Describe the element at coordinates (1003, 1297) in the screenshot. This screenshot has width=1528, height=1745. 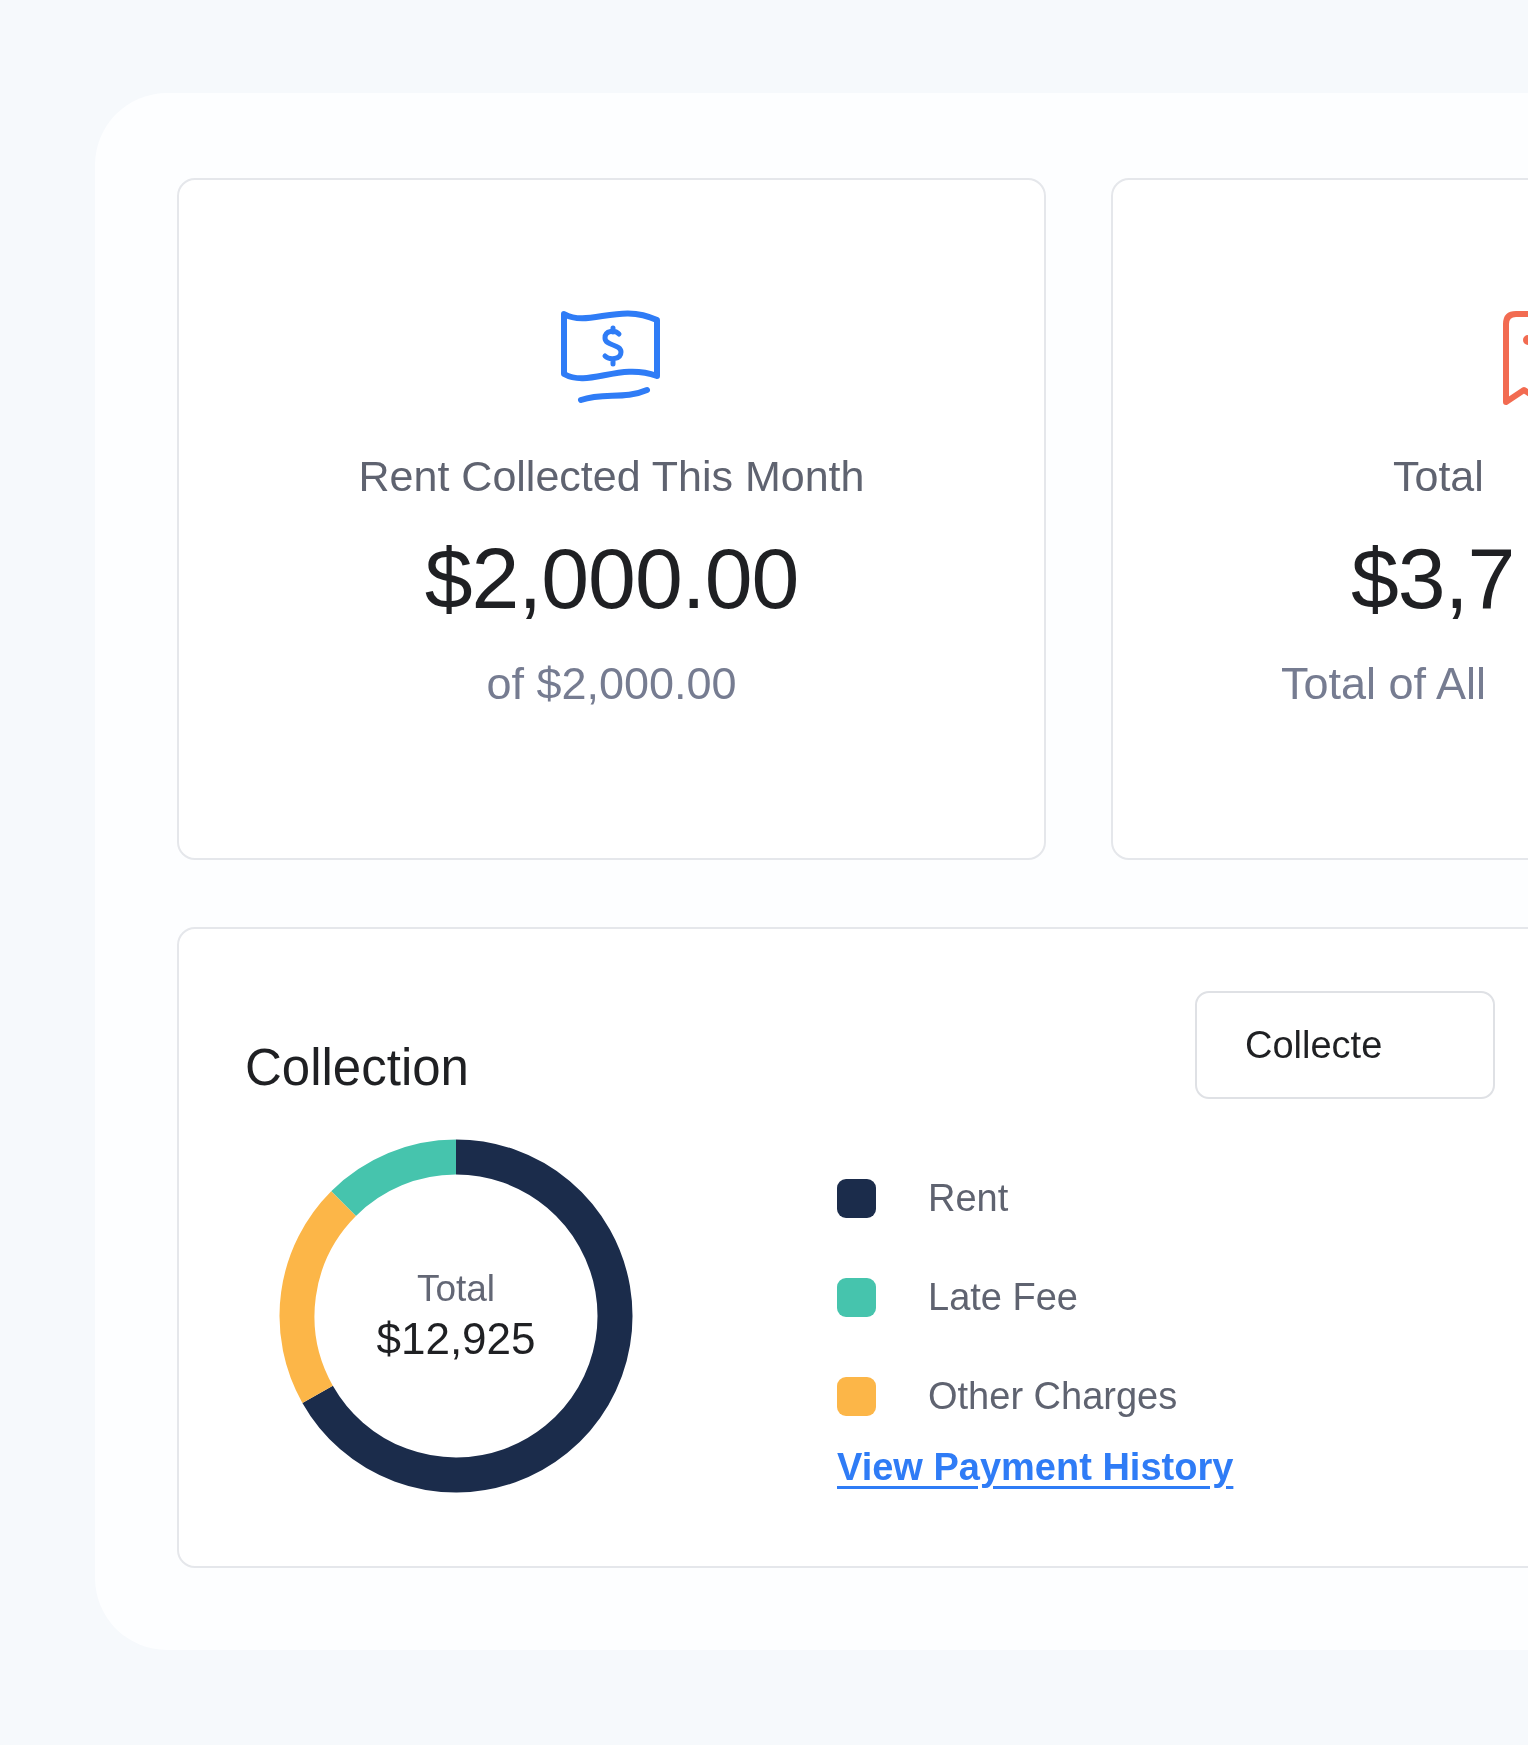
I see `legend-label: Late Fee` at that location.